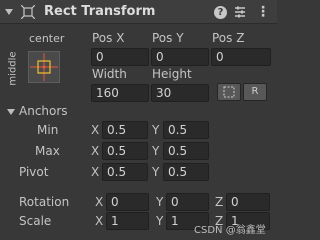 This screenshot has width=320, height=240. Describe the element at coordinates (255, 92) in the screenshot. I see `raw-edit-button: R` at that location.